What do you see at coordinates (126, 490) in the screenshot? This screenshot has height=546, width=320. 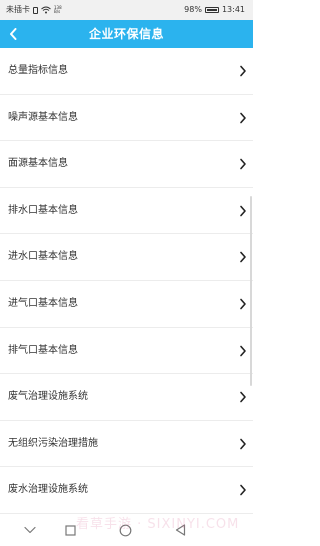 I see `menu-item-wastewater-treatment: 废水治理设施系统` at bounding box center [126, 490].